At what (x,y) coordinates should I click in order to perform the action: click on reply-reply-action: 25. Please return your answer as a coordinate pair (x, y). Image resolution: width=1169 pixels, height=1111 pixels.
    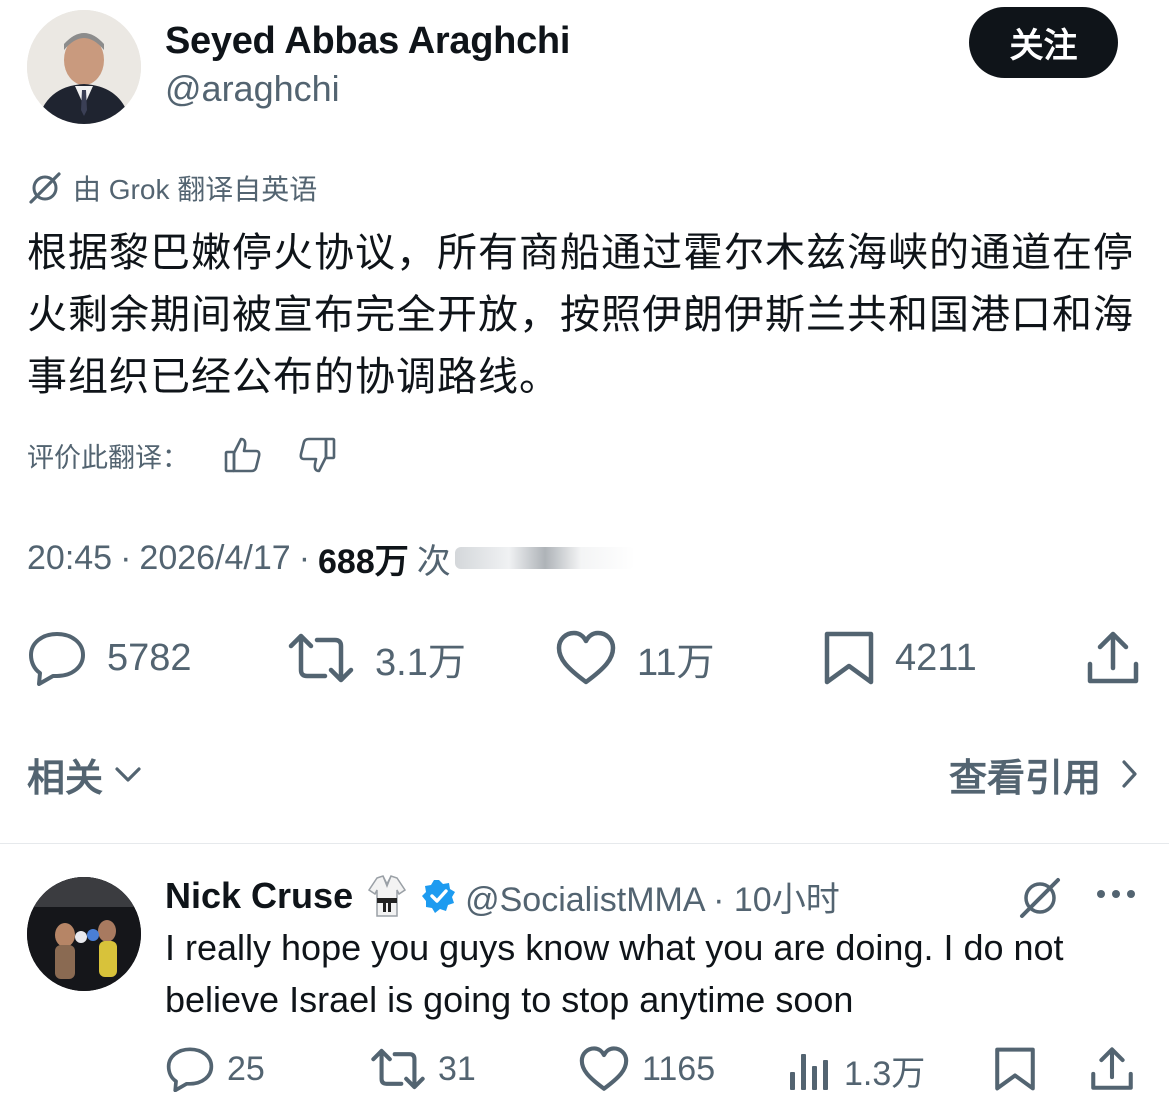
    Looking at the image, I should click on (215, 1069).